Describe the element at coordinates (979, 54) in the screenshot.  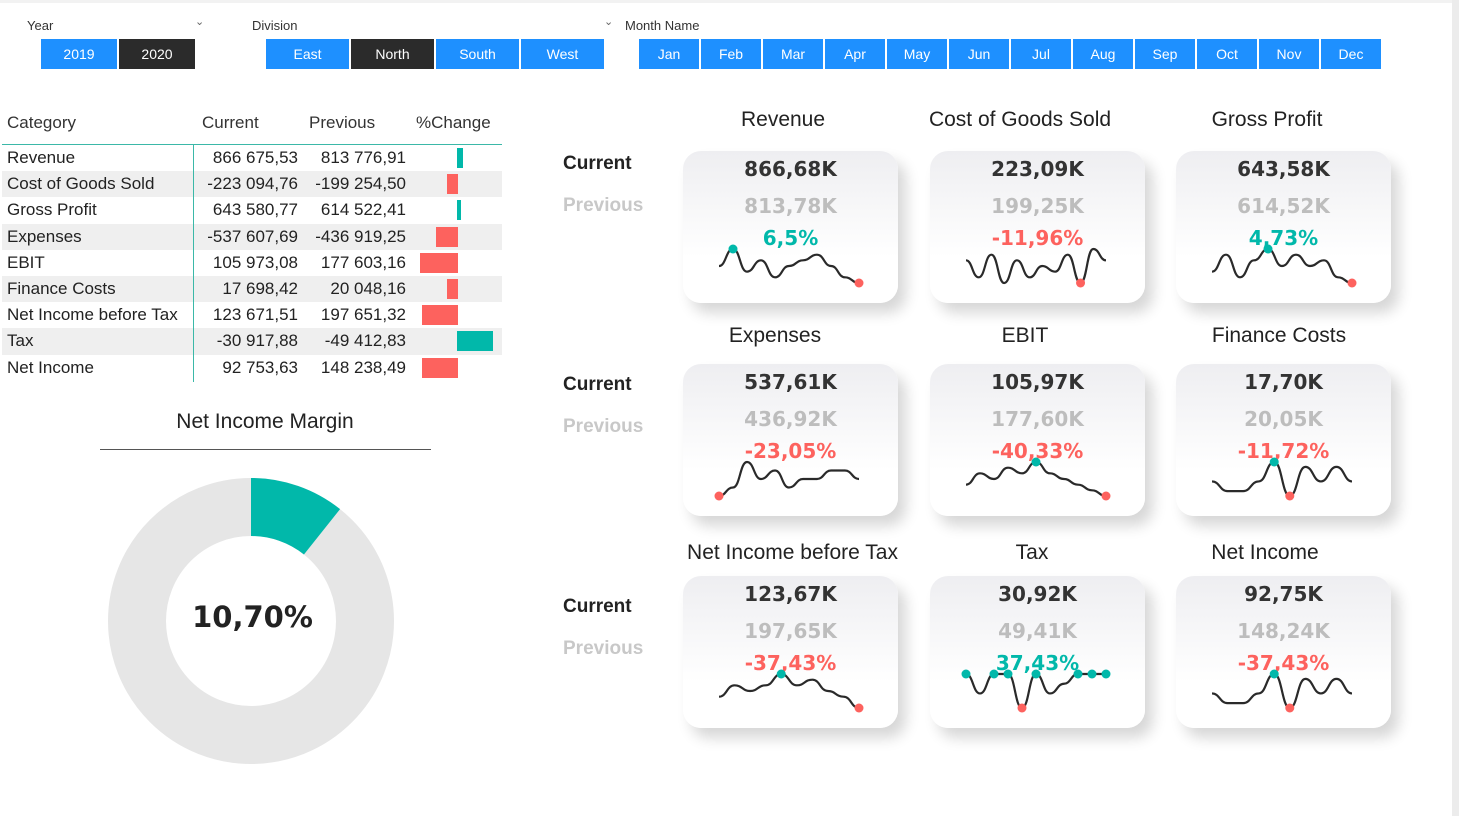
I see `month-option-jun: Jun` at that location.